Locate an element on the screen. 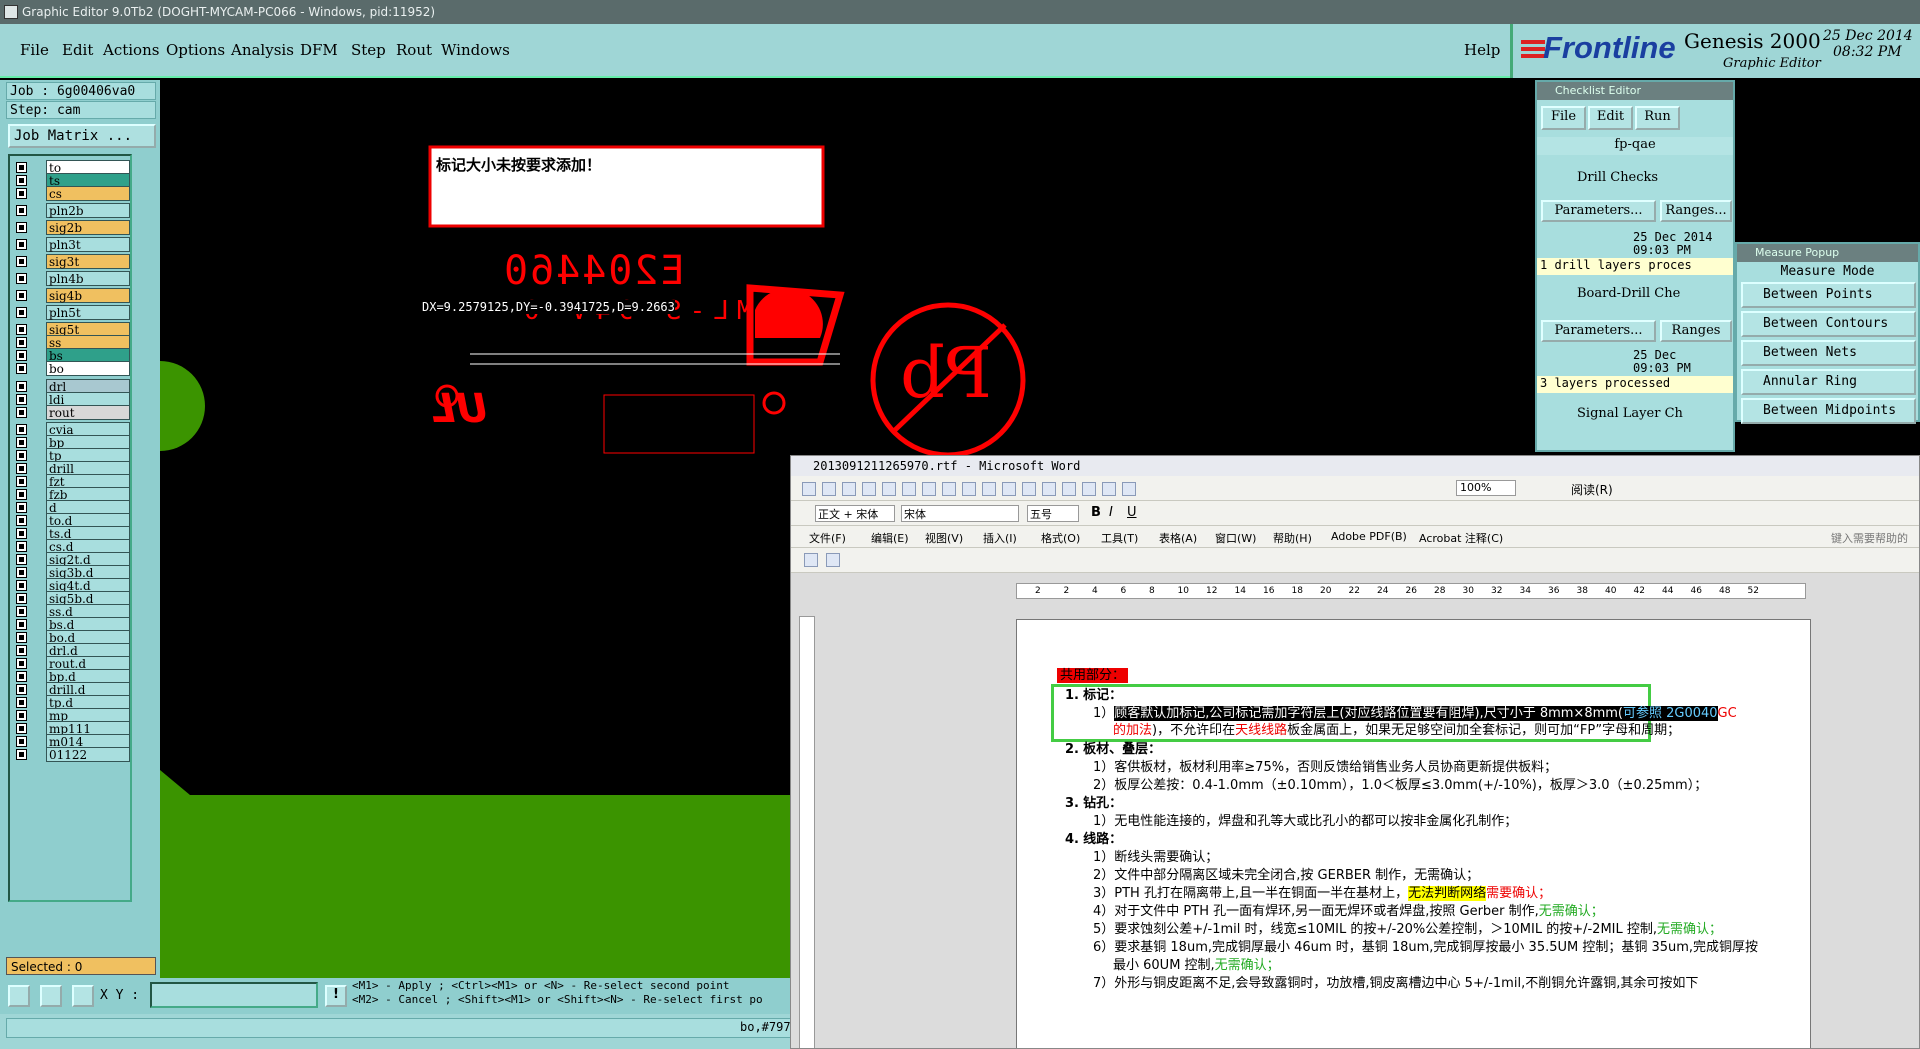  layer-row-sig2b: sig2b is located at coordinates (72, 227).